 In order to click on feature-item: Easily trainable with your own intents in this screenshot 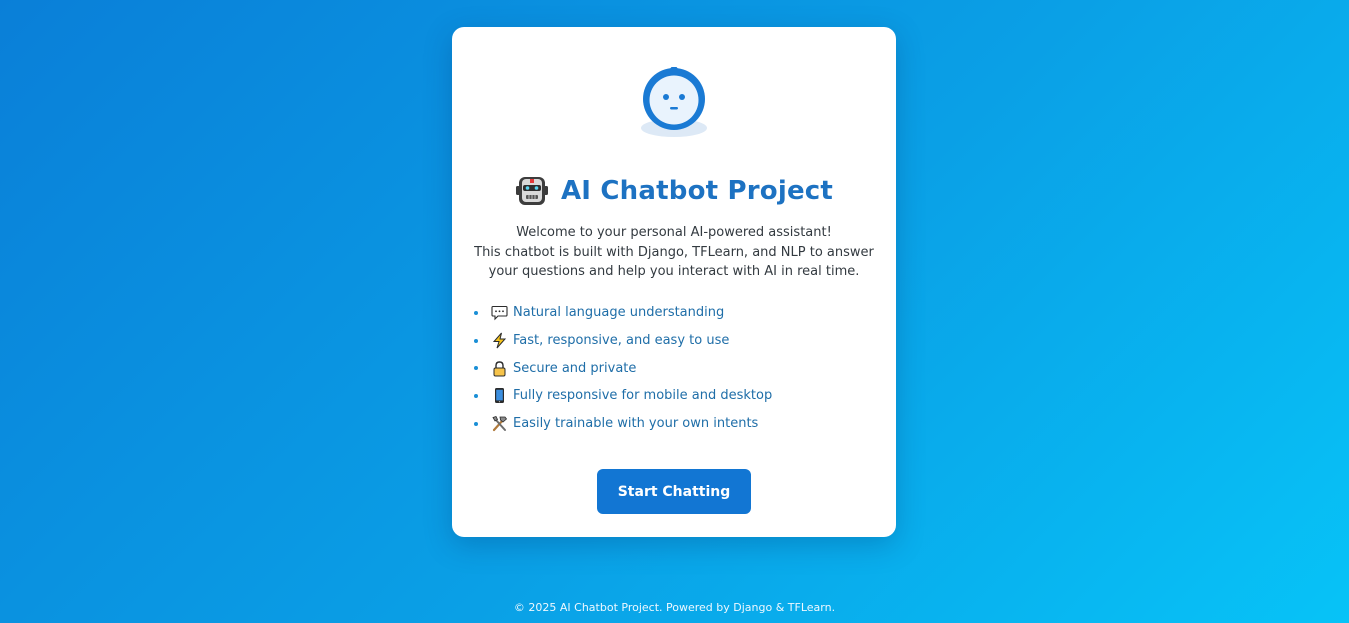, I will do `click(674, 424)`.